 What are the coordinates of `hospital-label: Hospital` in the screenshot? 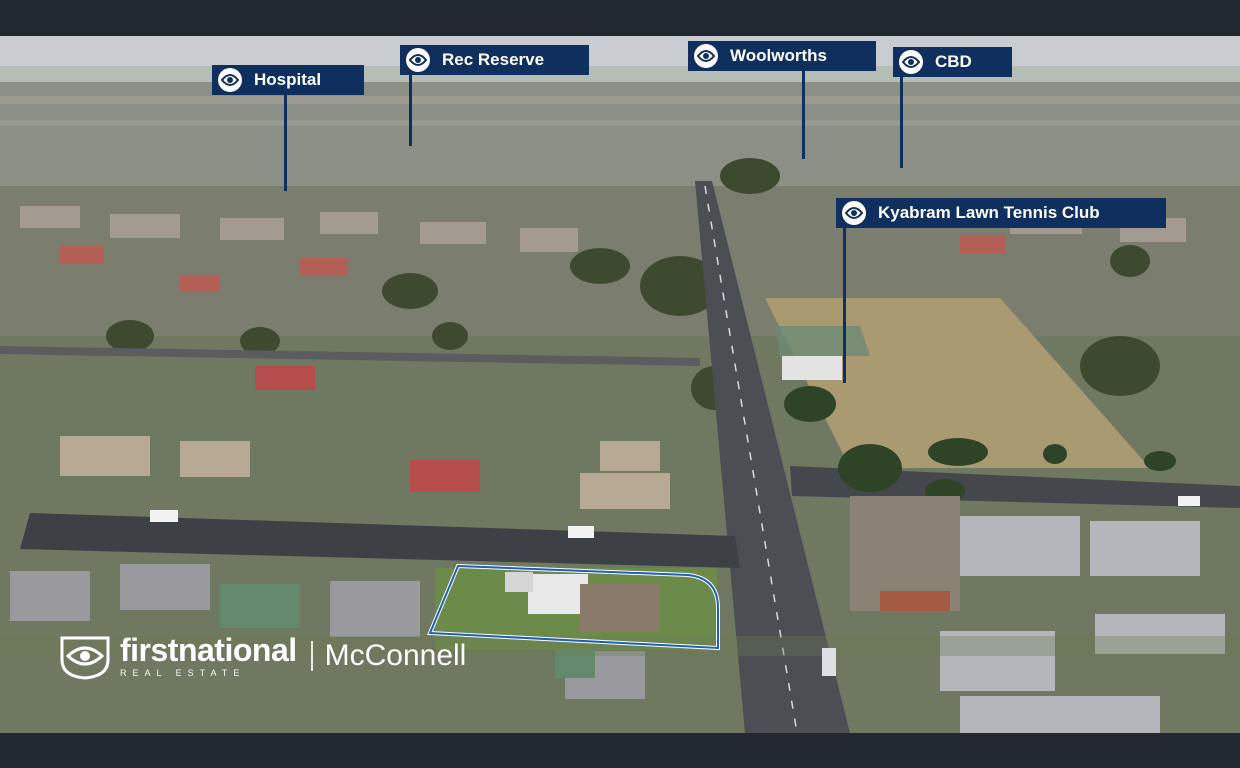 It's located at (288, 80).